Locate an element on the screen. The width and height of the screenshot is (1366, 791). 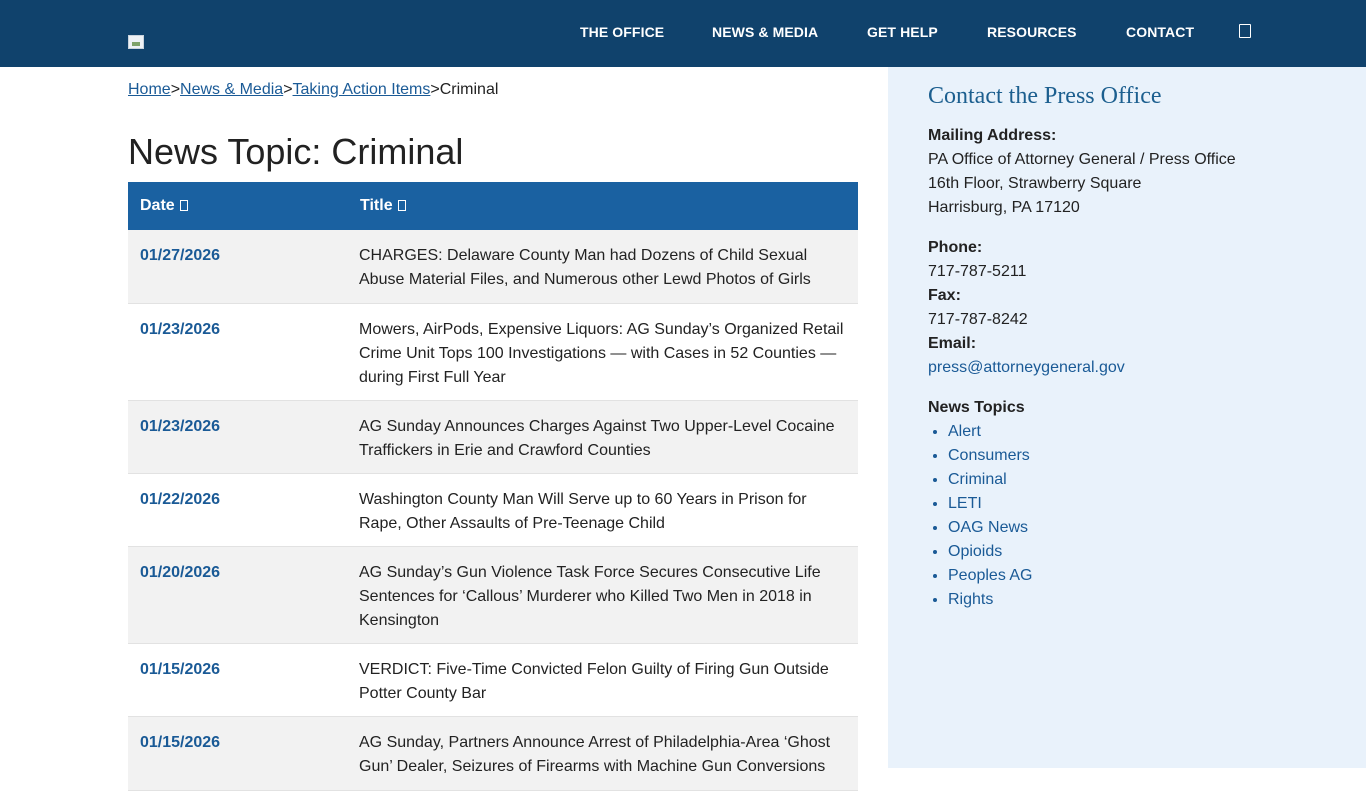
mailing-address-line: 16th Floor, Strawberry Square is located at coordinates (1035, 183).